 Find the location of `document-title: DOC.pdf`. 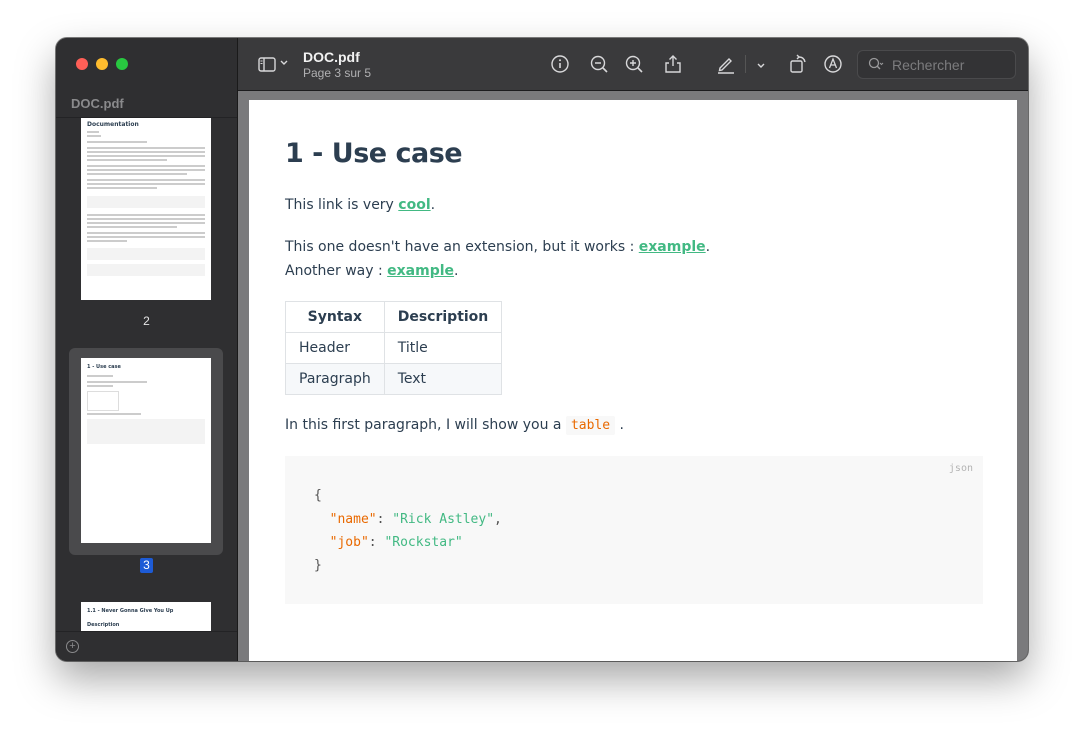

document-title: DOC.pdf is located at coordinates (331, 57).